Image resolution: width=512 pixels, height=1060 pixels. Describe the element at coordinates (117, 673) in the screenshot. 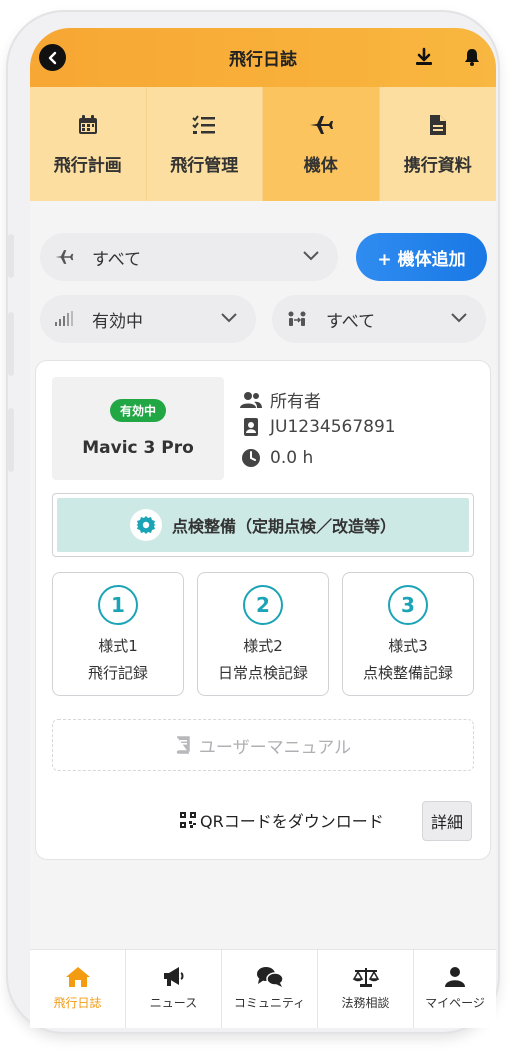

I see `form-subtitle: 飛行記録` at that location.